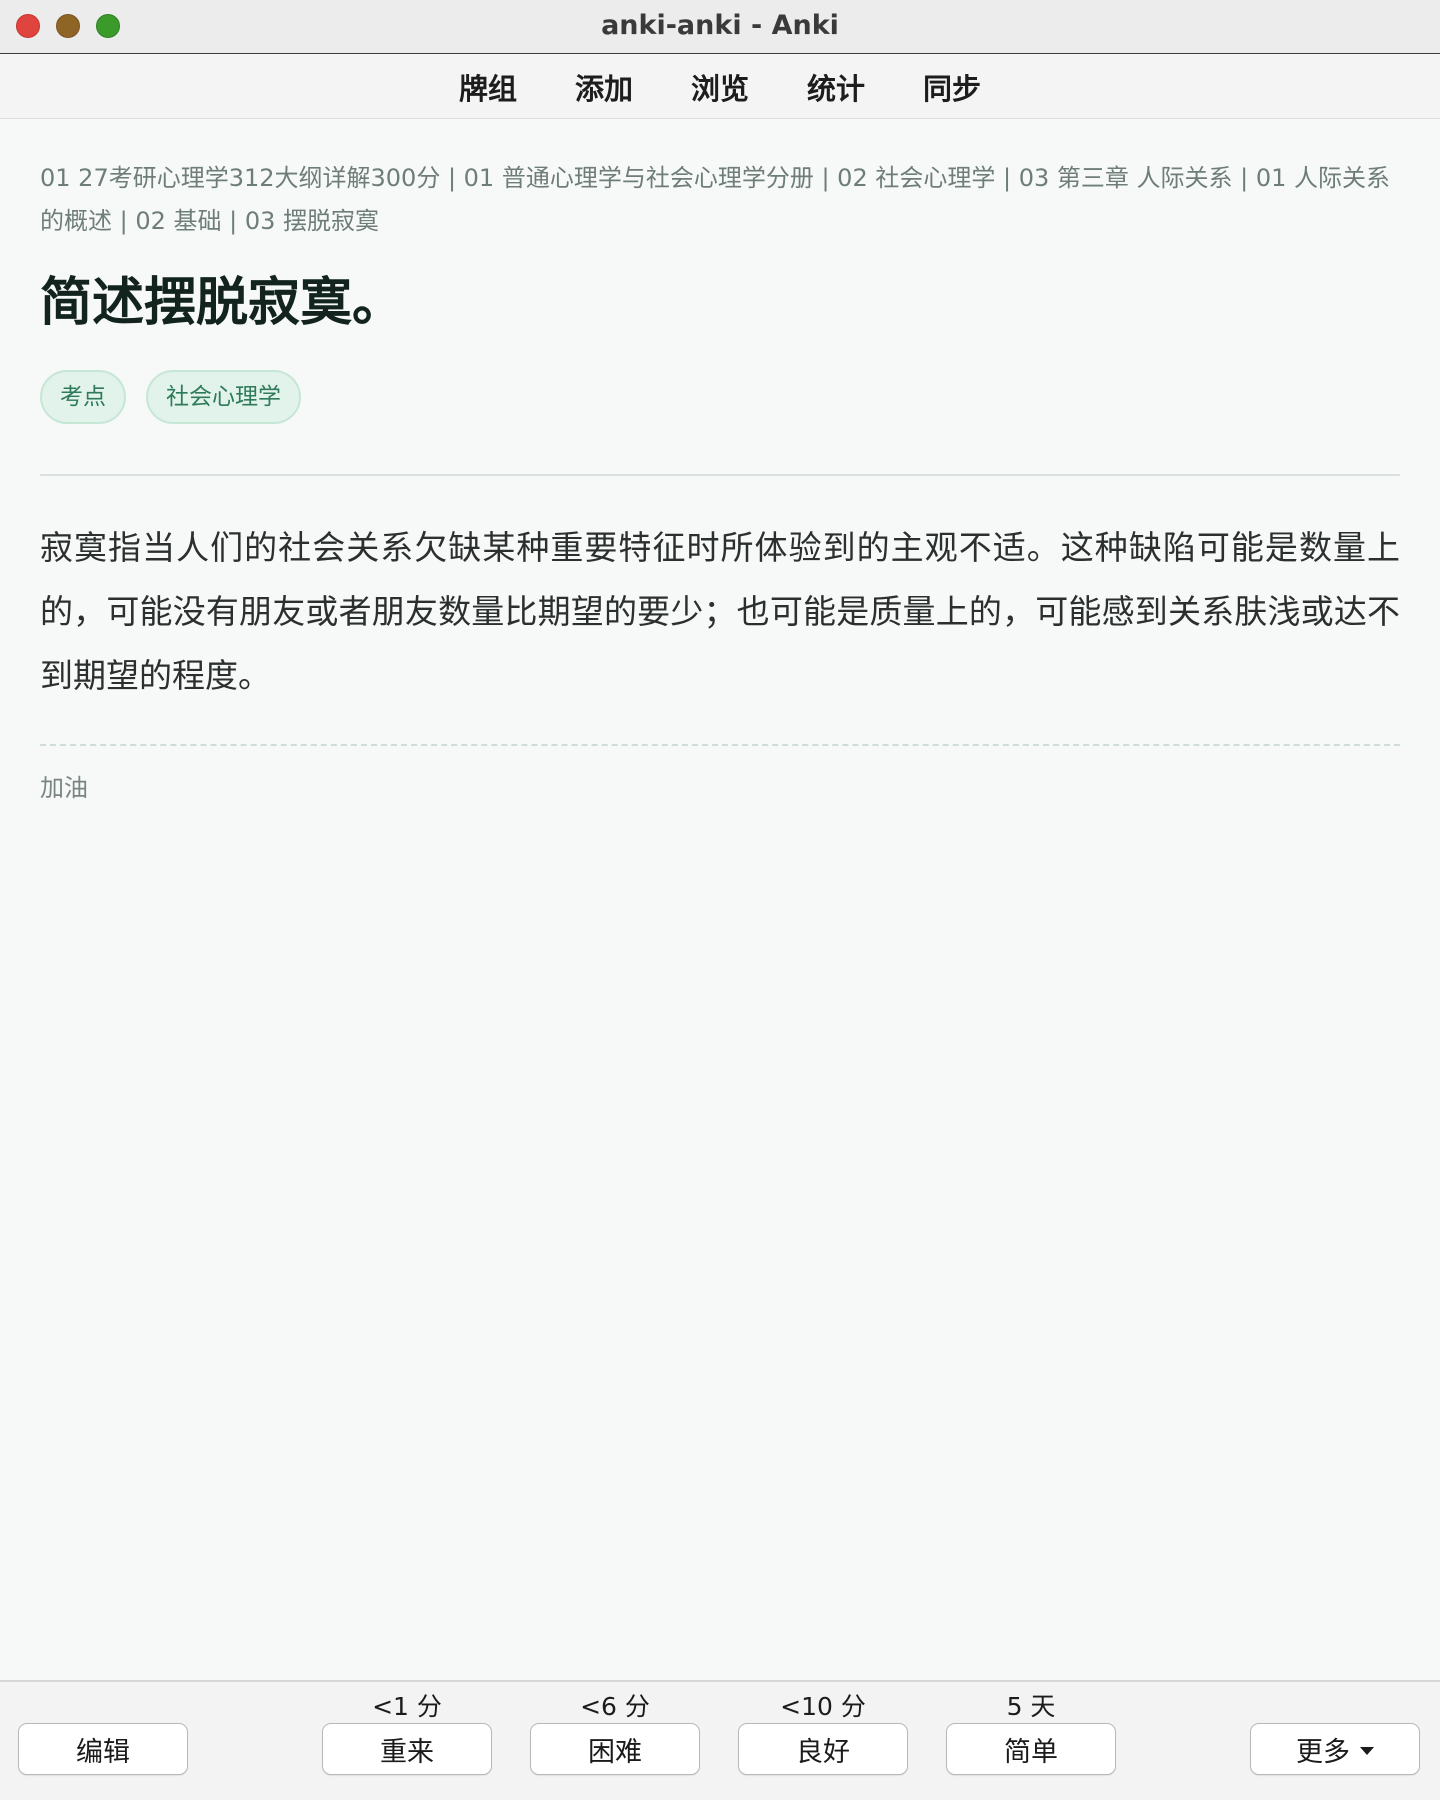 This screenshot has height=1800, width=1440. What do you see at coordinates (952, 87) in the screenshot?
I see `nav-sync: 同步` at bounding box center [952, 87].